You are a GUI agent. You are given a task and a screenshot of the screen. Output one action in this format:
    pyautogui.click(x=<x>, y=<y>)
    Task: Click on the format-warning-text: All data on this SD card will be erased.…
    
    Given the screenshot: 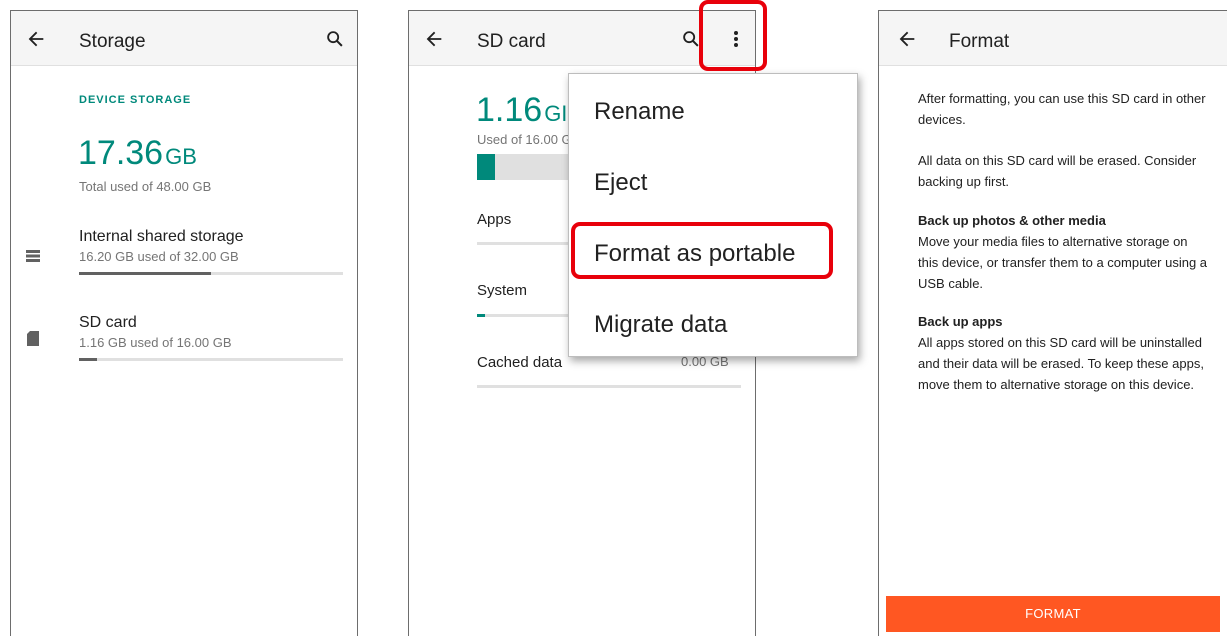 What is the action you would take?
    pyautogui.click(x=1057, y=171)
    